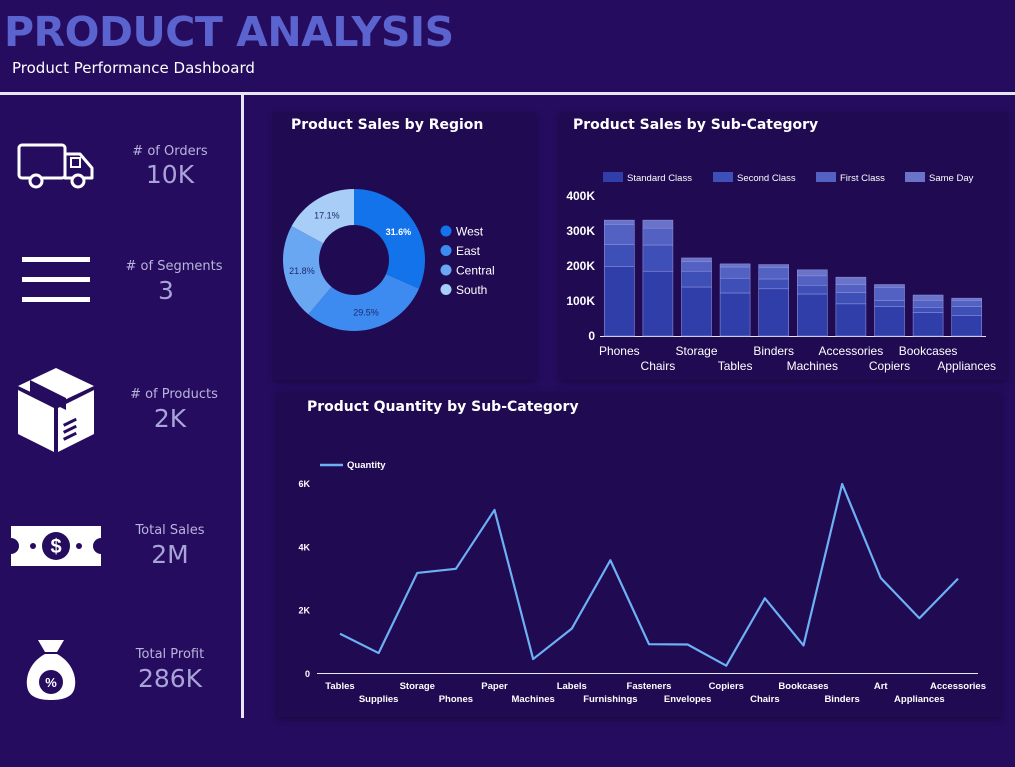  I want to click on products-value: 2K, so click(170, 418).